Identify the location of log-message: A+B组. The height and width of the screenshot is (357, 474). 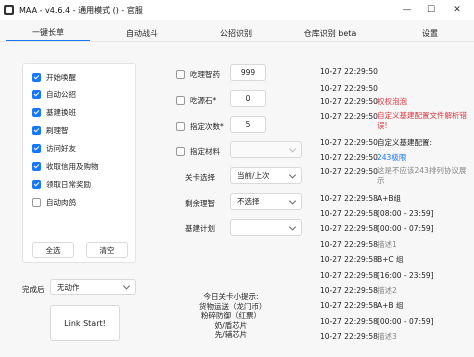
(389, 198).